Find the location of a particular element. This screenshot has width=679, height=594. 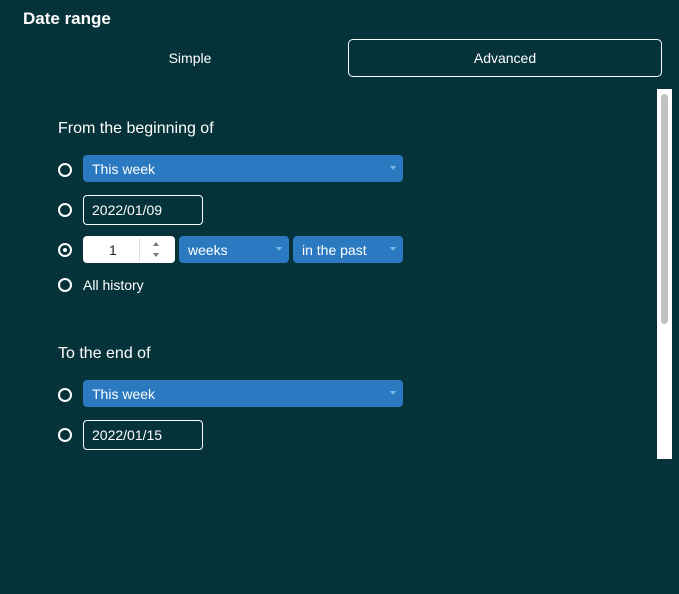

panel-title: Date range is located at coordinates (67, 18).